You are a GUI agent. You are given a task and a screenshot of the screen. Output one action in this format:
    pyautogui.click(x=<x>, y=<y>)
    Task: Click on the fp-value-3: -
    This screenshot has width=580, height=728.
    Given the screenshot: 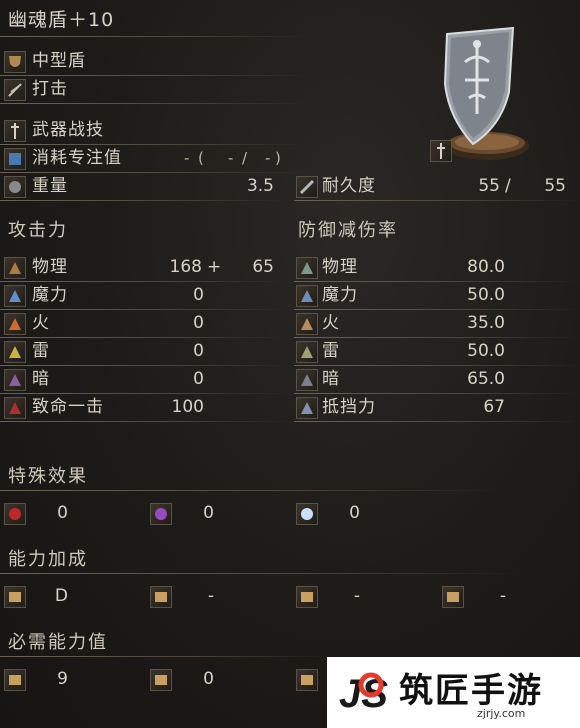 What is the action you would take?
    pyautogui.click(x=268, y=158)
    